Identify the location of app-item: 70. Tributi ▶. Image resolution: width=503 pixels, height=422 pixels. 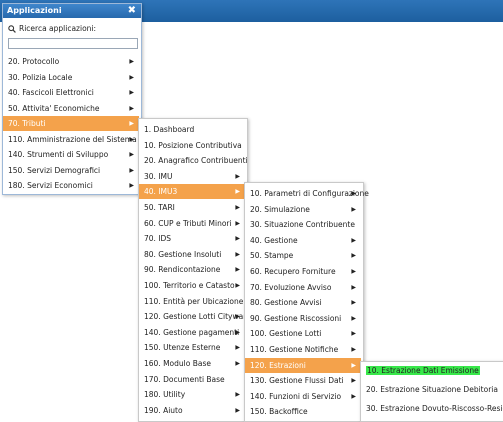
(71, 123).